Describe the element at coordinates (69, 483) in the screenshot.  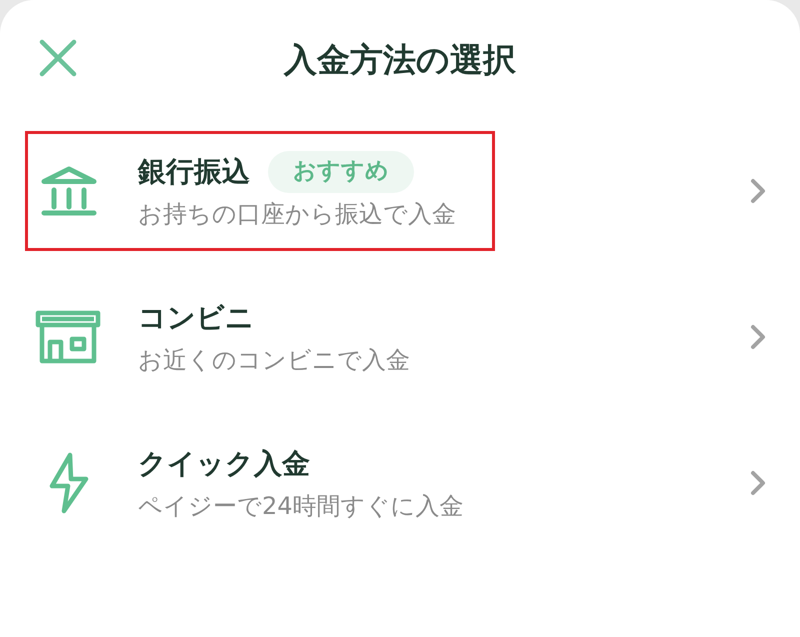
I see `lightning-icon` at that location.